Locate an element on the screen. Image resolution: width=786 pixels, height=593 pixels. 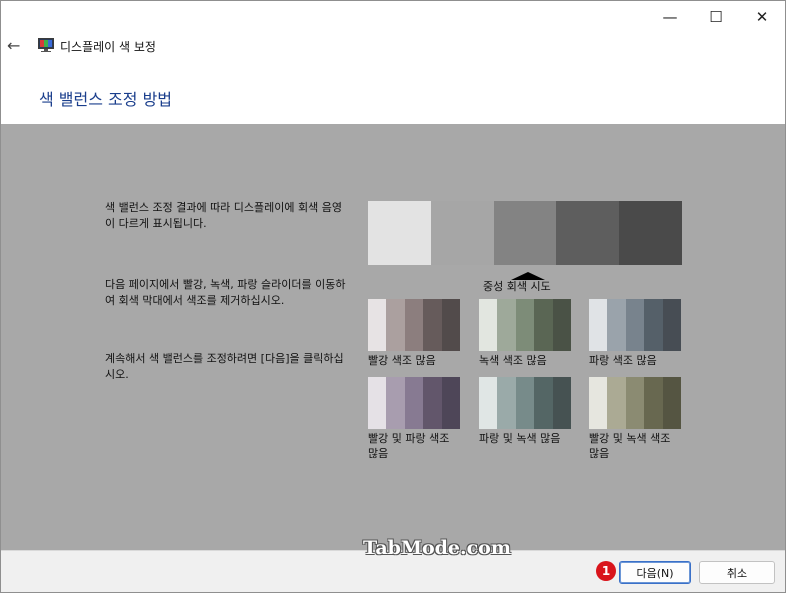
maximize-button: ☐ is located at coordinates (716, 17).